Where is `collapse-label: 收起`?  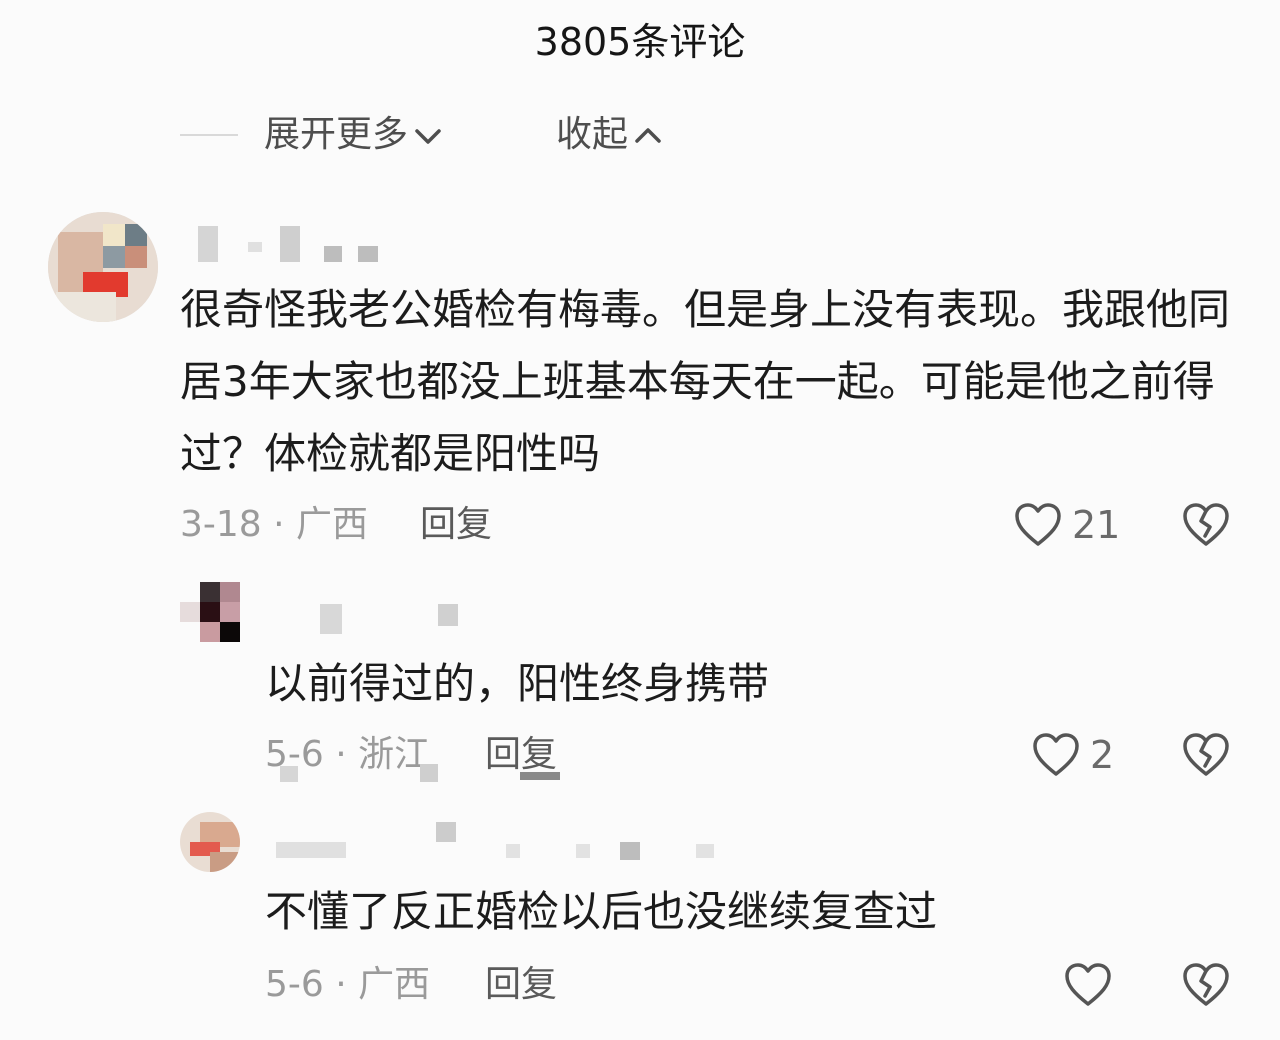
collapse-label: 收起 is located at coordinates (592, 134).